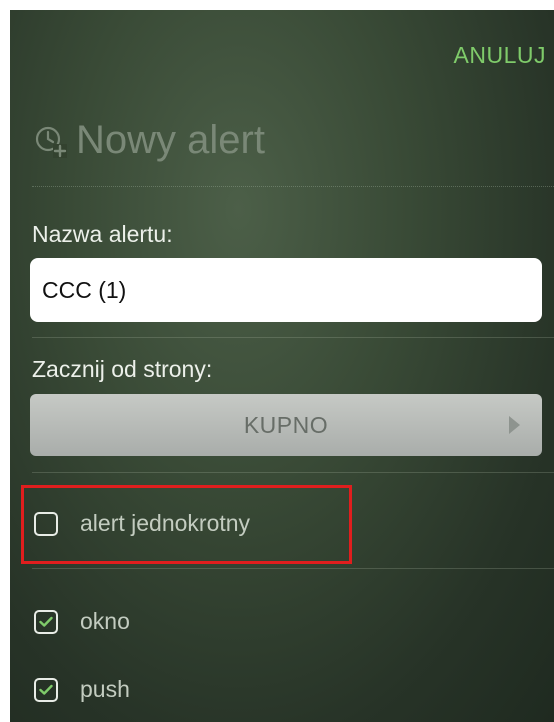  What do you see at coordinates (170, 140) in the screenshot?
I see `title-text: Nowy alert` at bounding box center [170, 140].